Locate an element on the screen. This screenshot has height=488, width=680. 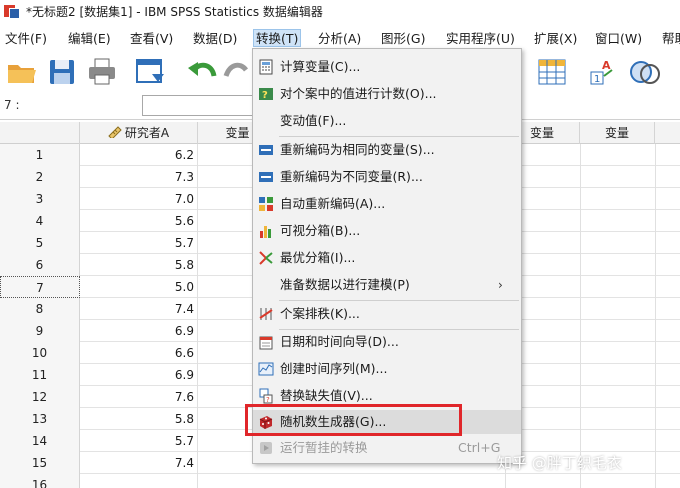
open-folder-icon is located at coordinates (22, 72).